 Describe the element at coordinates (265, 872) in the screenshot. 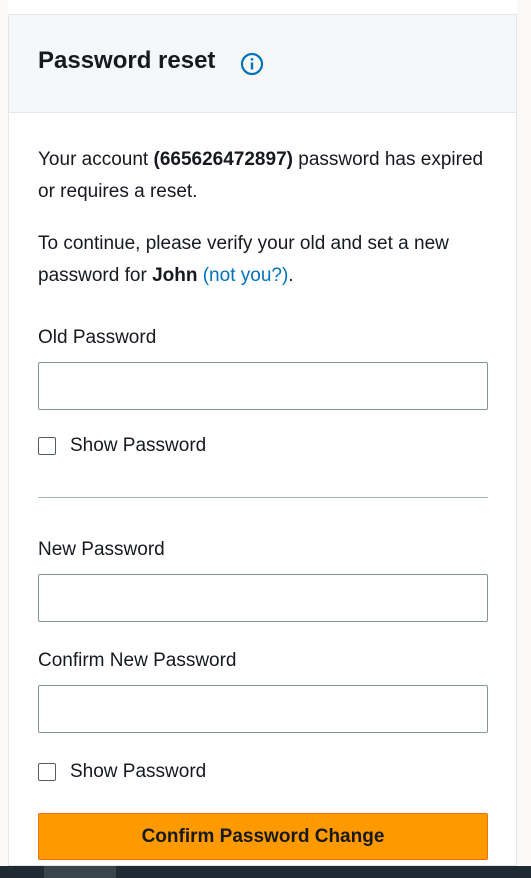

I see `bottom-taskbar-strip` at that location.